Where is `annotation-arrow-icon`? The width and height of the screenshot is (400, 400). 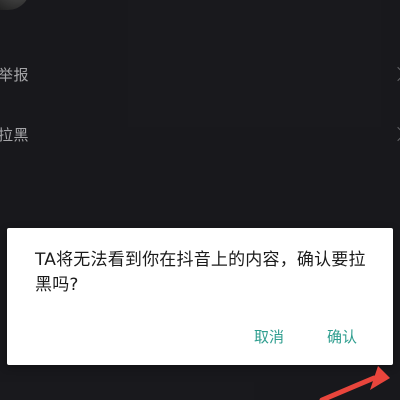 annotation-arrow-icon is located at coordinates (354, 383).